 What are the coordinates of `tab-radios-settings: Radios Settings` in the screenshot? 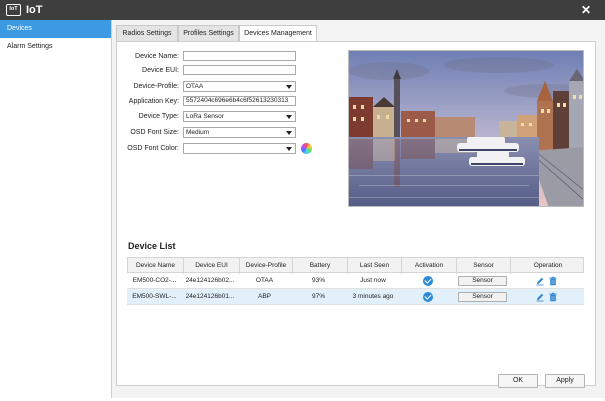 It's located at (147, 33).